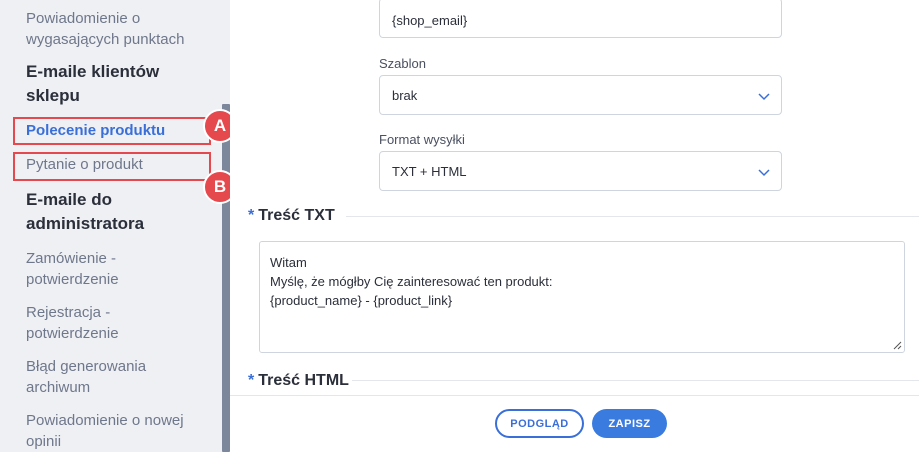 Image resolution: width=919 pixels, height=452 pixels. I want to click on format-label: Format wysyłki, so click(422, 139).